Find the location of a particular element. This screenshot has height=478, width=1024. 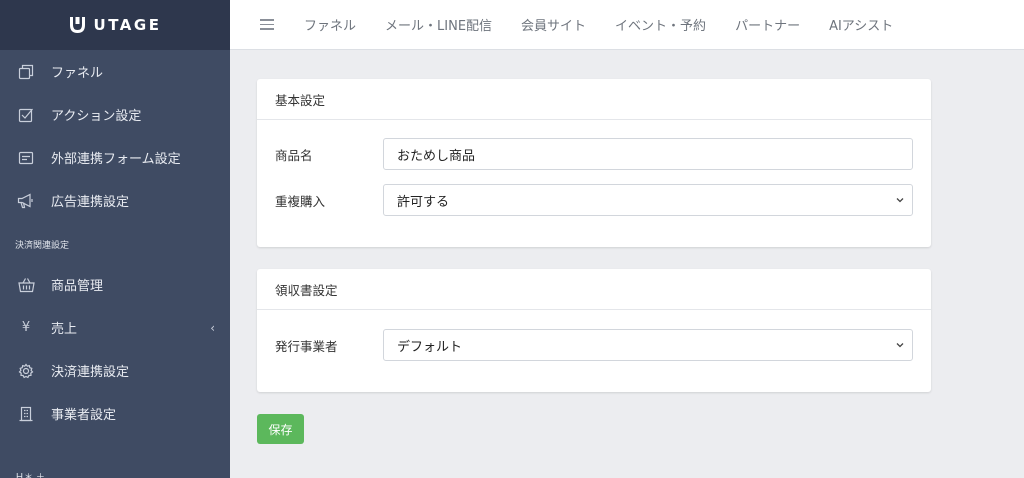

gear-icon is located at coordinates (26, 371).